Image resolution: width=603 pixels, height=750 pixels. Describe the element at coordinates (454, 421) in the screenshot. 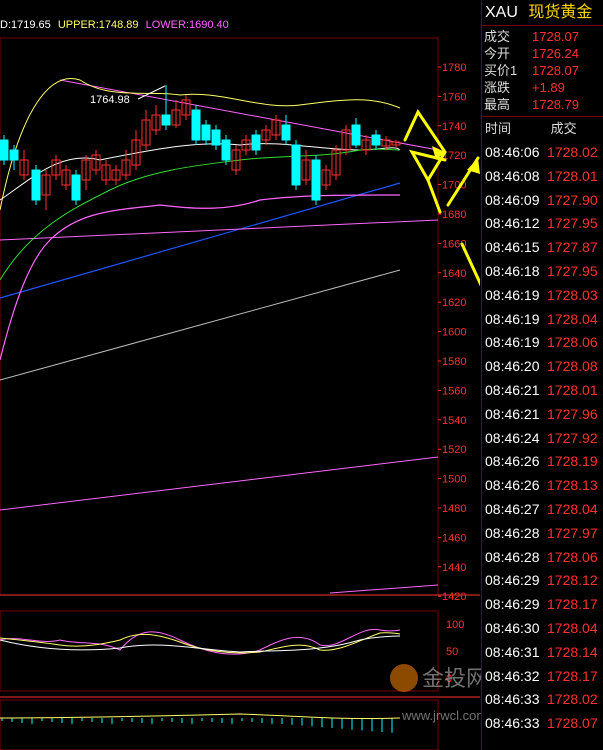

I see `price-axis-label: 1540` at that location.